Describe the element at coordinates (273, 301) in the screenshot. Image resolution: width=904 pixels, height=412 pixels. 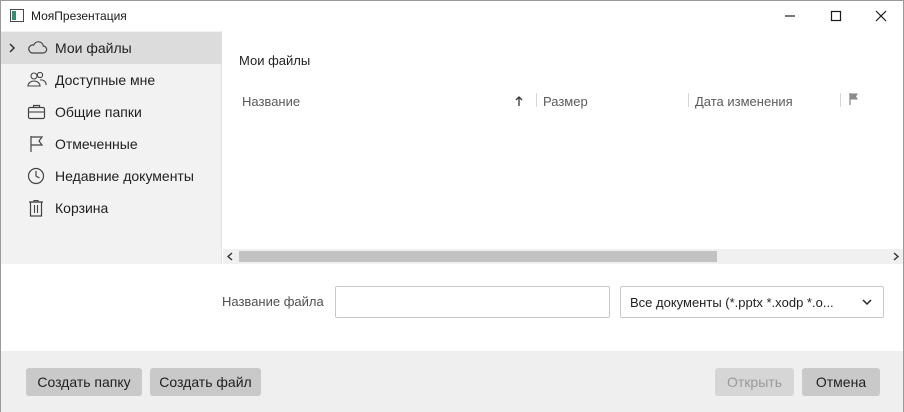
I see `filename-label: Название файла` at that location.